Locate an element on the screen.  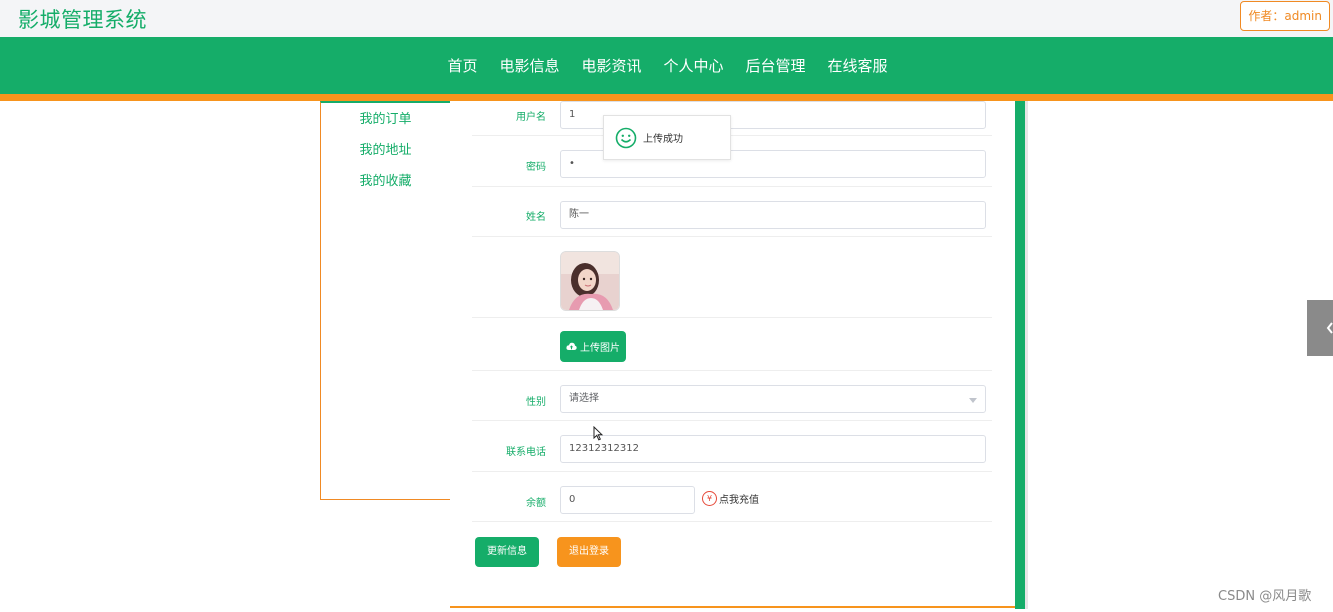
panel-side-stripe is located at coordinates (1021, 355).